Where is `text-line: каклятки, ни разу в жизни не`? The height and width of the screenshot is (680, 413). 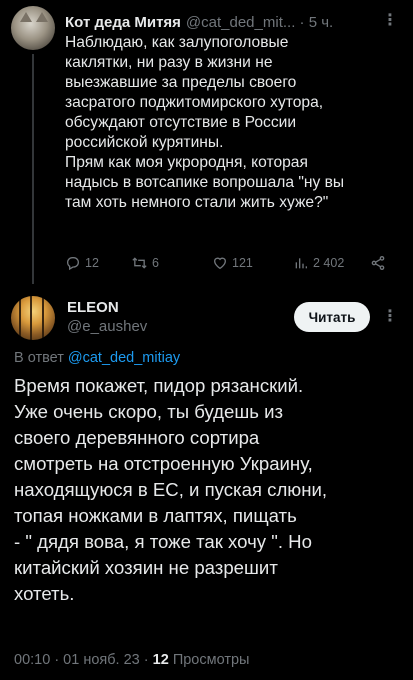 text-line: каклятки, ни разу в жизни не is located at coordinates (169, 62).